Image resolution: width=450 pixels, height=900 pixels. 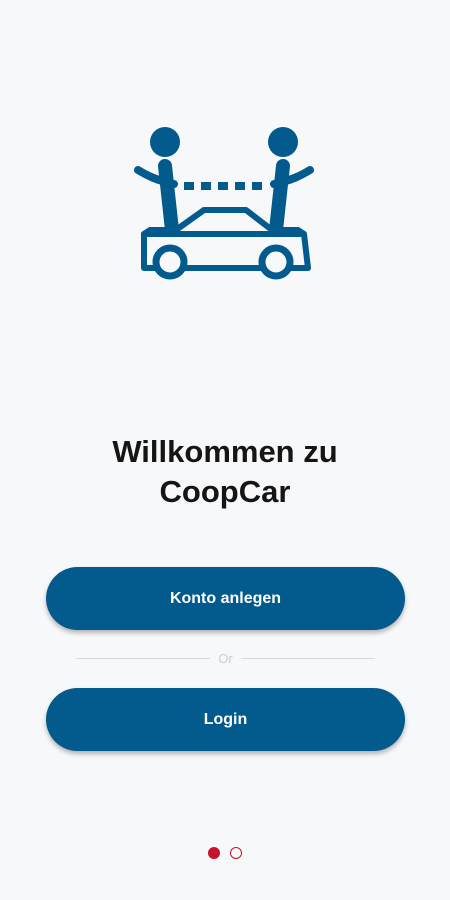 I want to click on or-divider: Or, so click(x=226, y=658).